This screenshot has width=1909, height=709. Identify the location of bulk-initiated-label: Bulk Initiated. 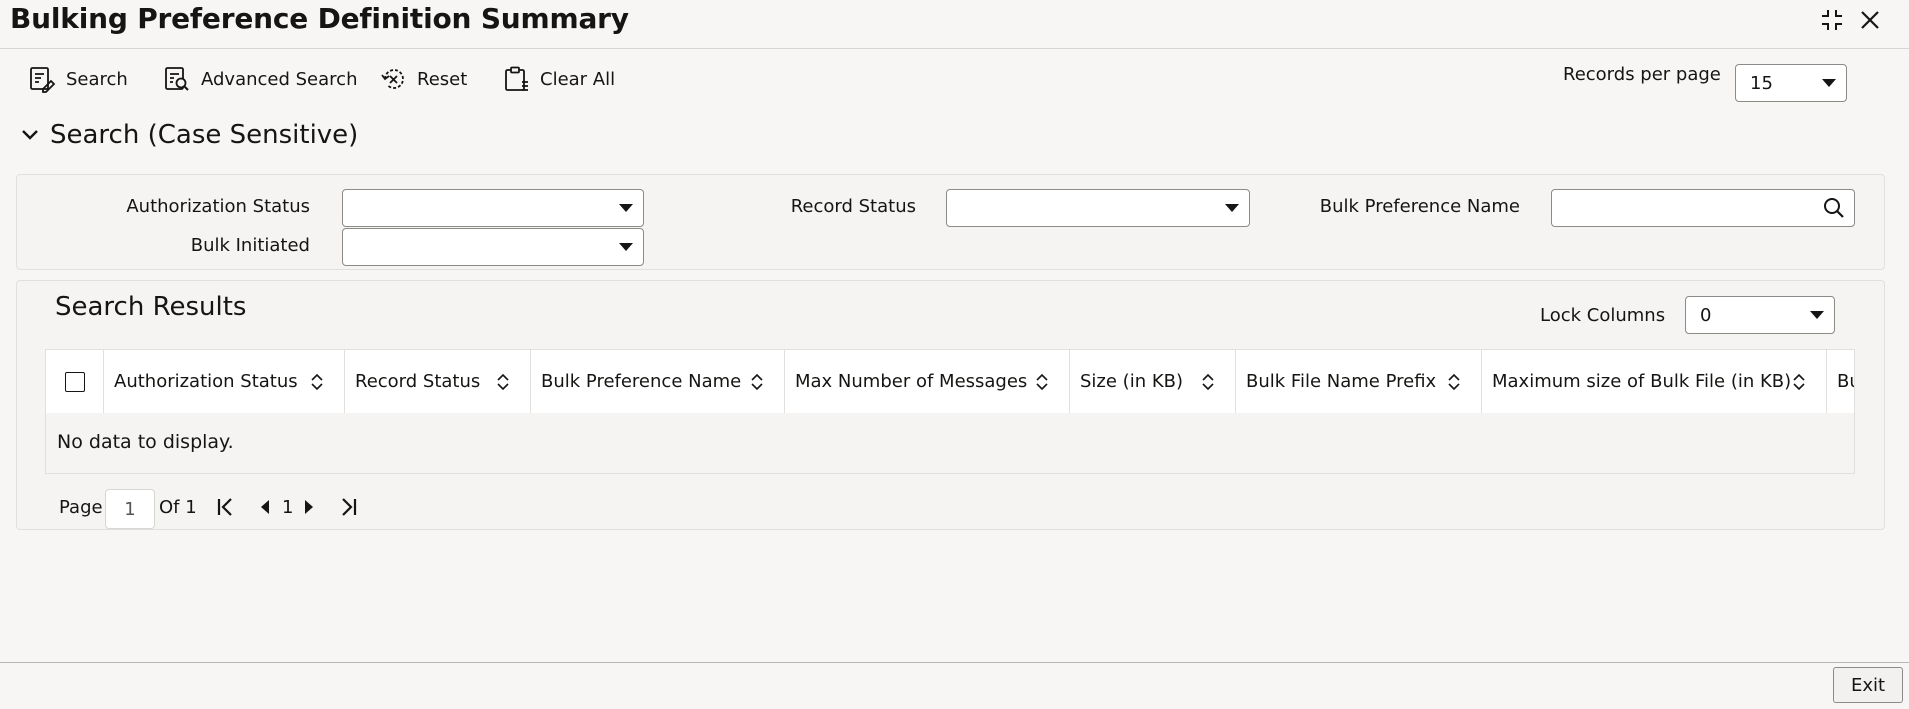
(250, 245).